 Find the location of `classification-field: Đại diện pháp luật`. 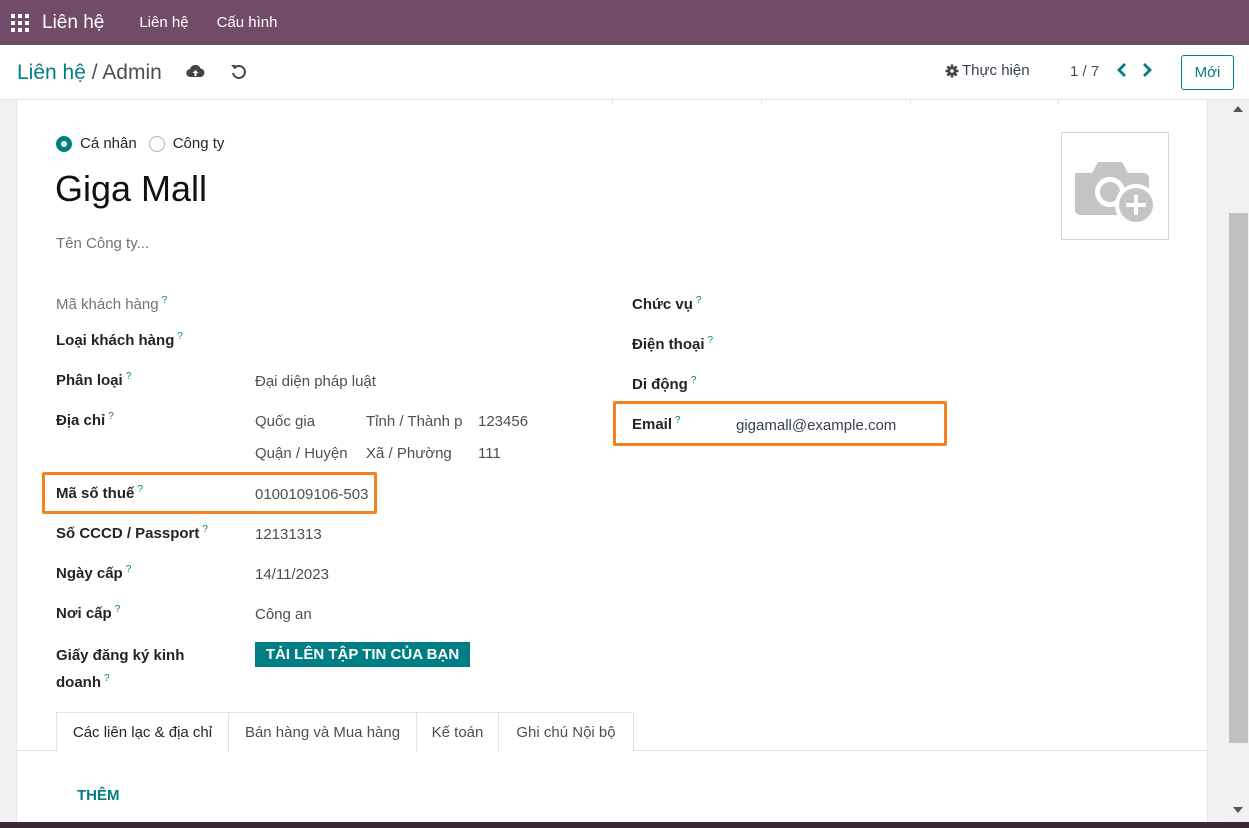

classification-field: Đại diện pháp luật is located at coordinates (315, 381).